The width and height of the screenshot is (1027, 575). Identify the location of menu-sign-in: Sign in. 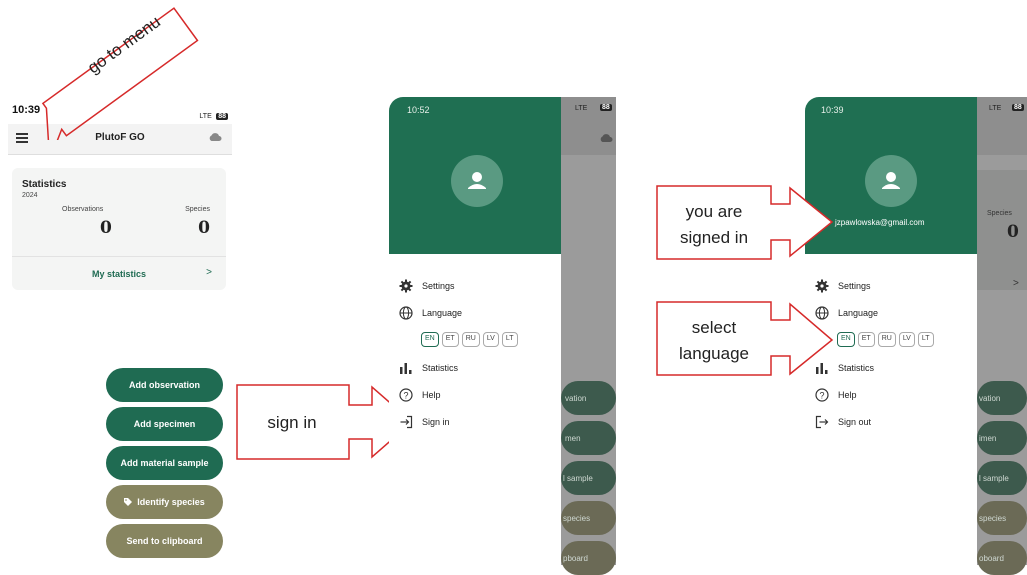
(436, 422).